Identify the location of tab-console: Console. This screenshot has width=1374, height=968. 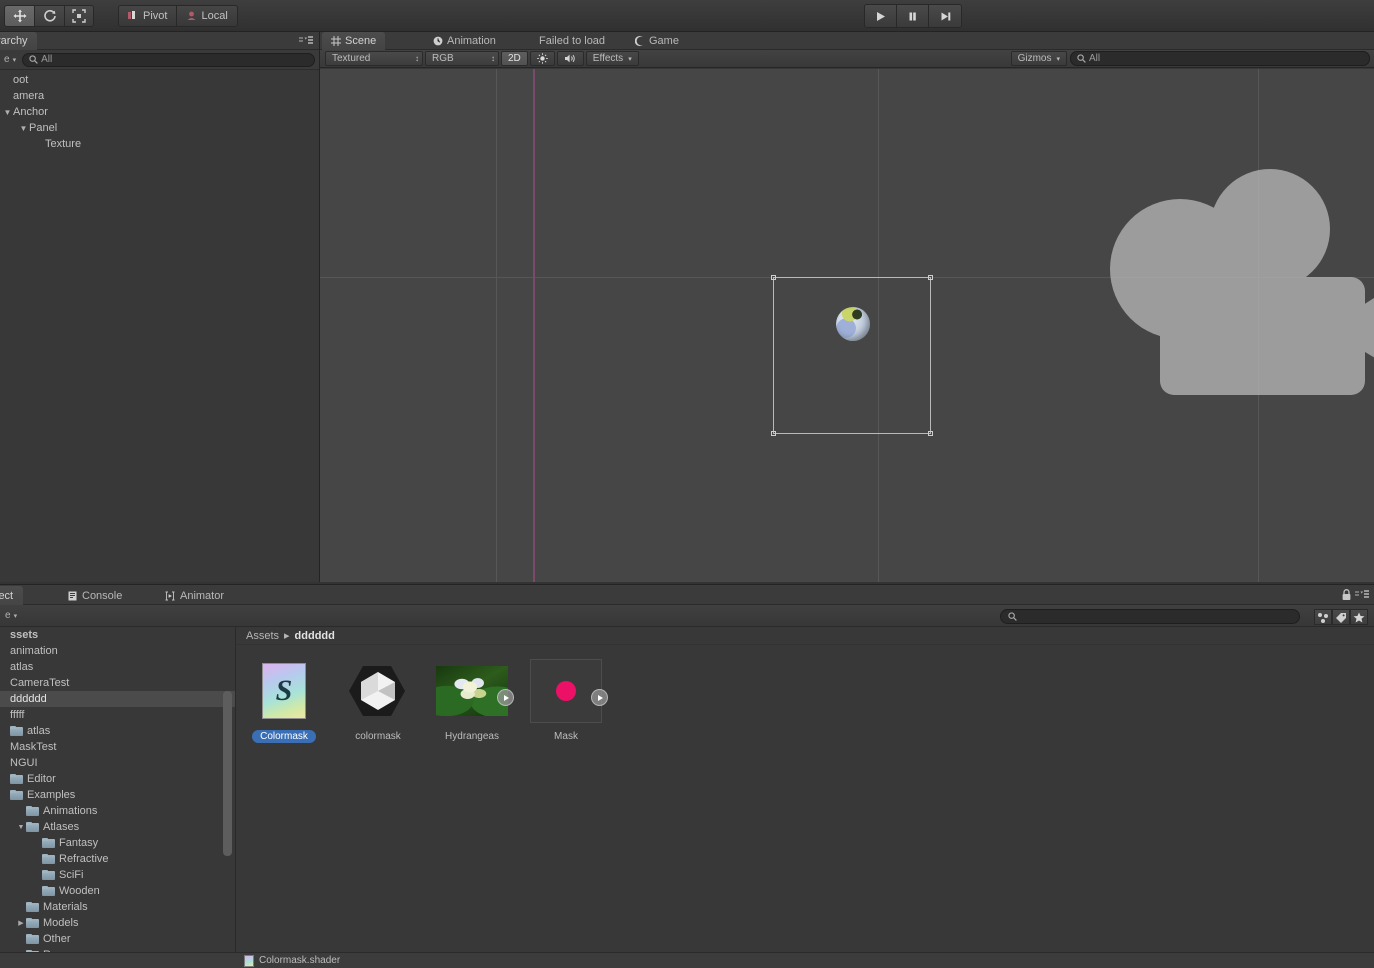
(95, 595).